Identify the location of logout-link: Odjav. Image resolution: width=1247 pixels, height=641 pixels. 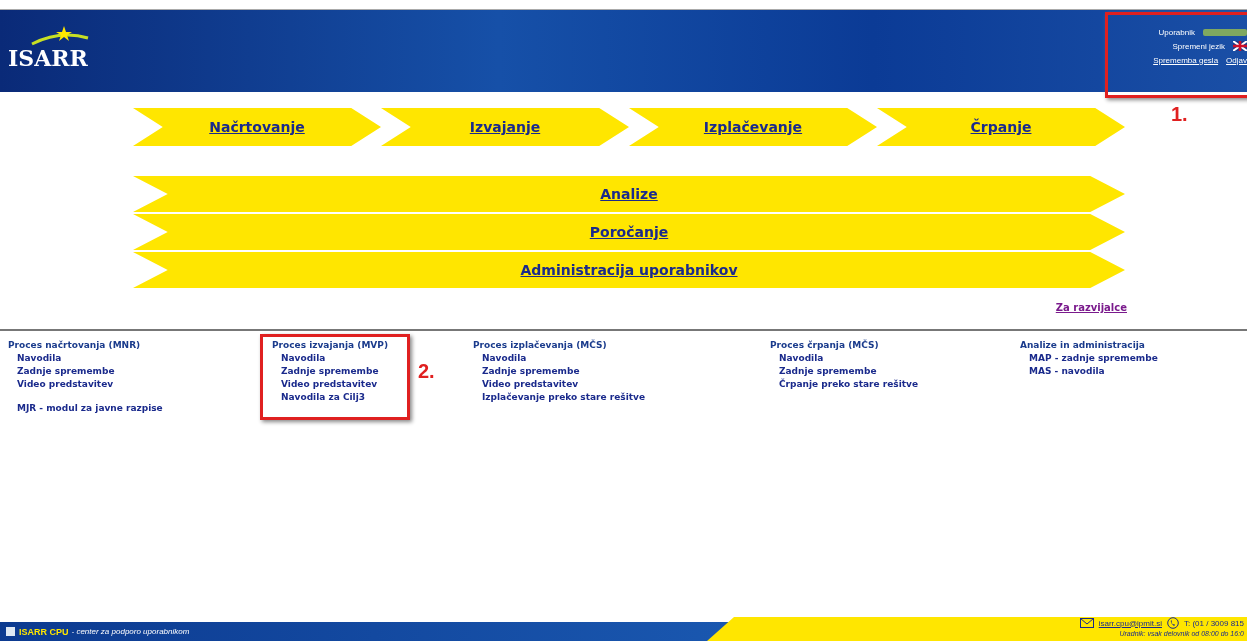
(1236, 60).